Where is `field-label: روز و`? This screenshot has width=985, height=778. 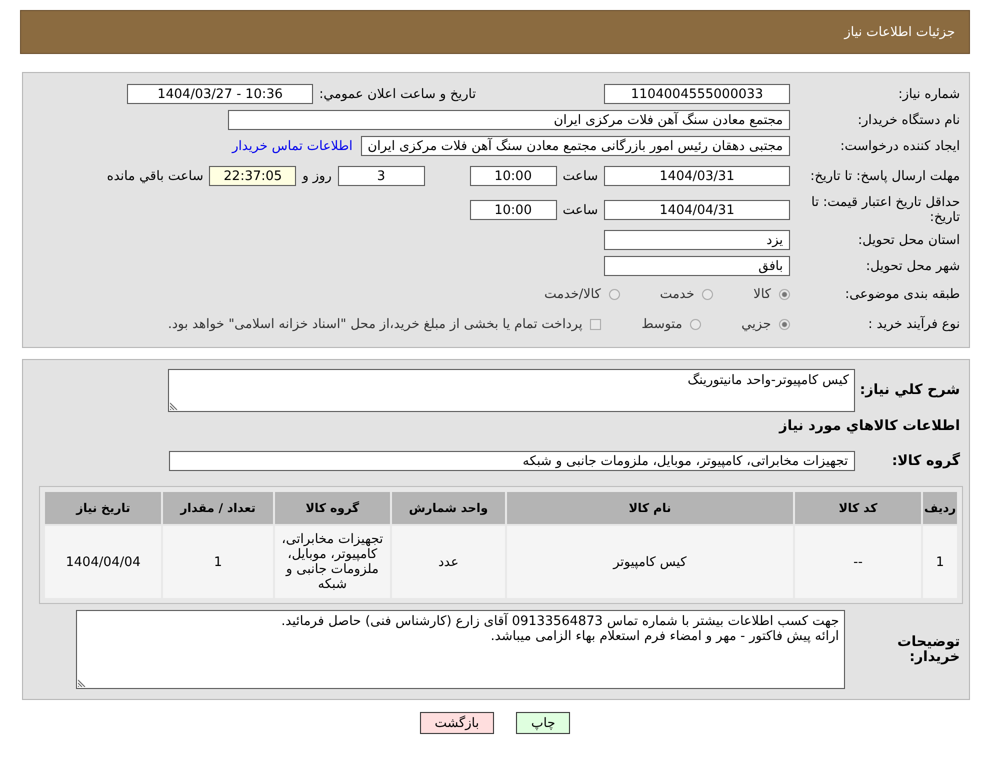 field-label: روز و is located at coordinates (317, 176).